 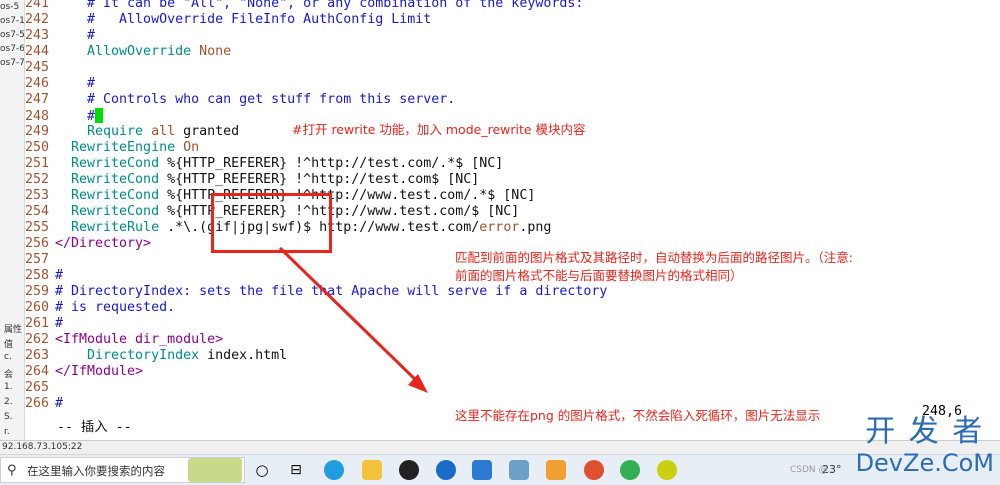 What do you see at coordinates (37, 116) in the screenshot?
I see `line-number: 248` at bounding box center [37, 116].